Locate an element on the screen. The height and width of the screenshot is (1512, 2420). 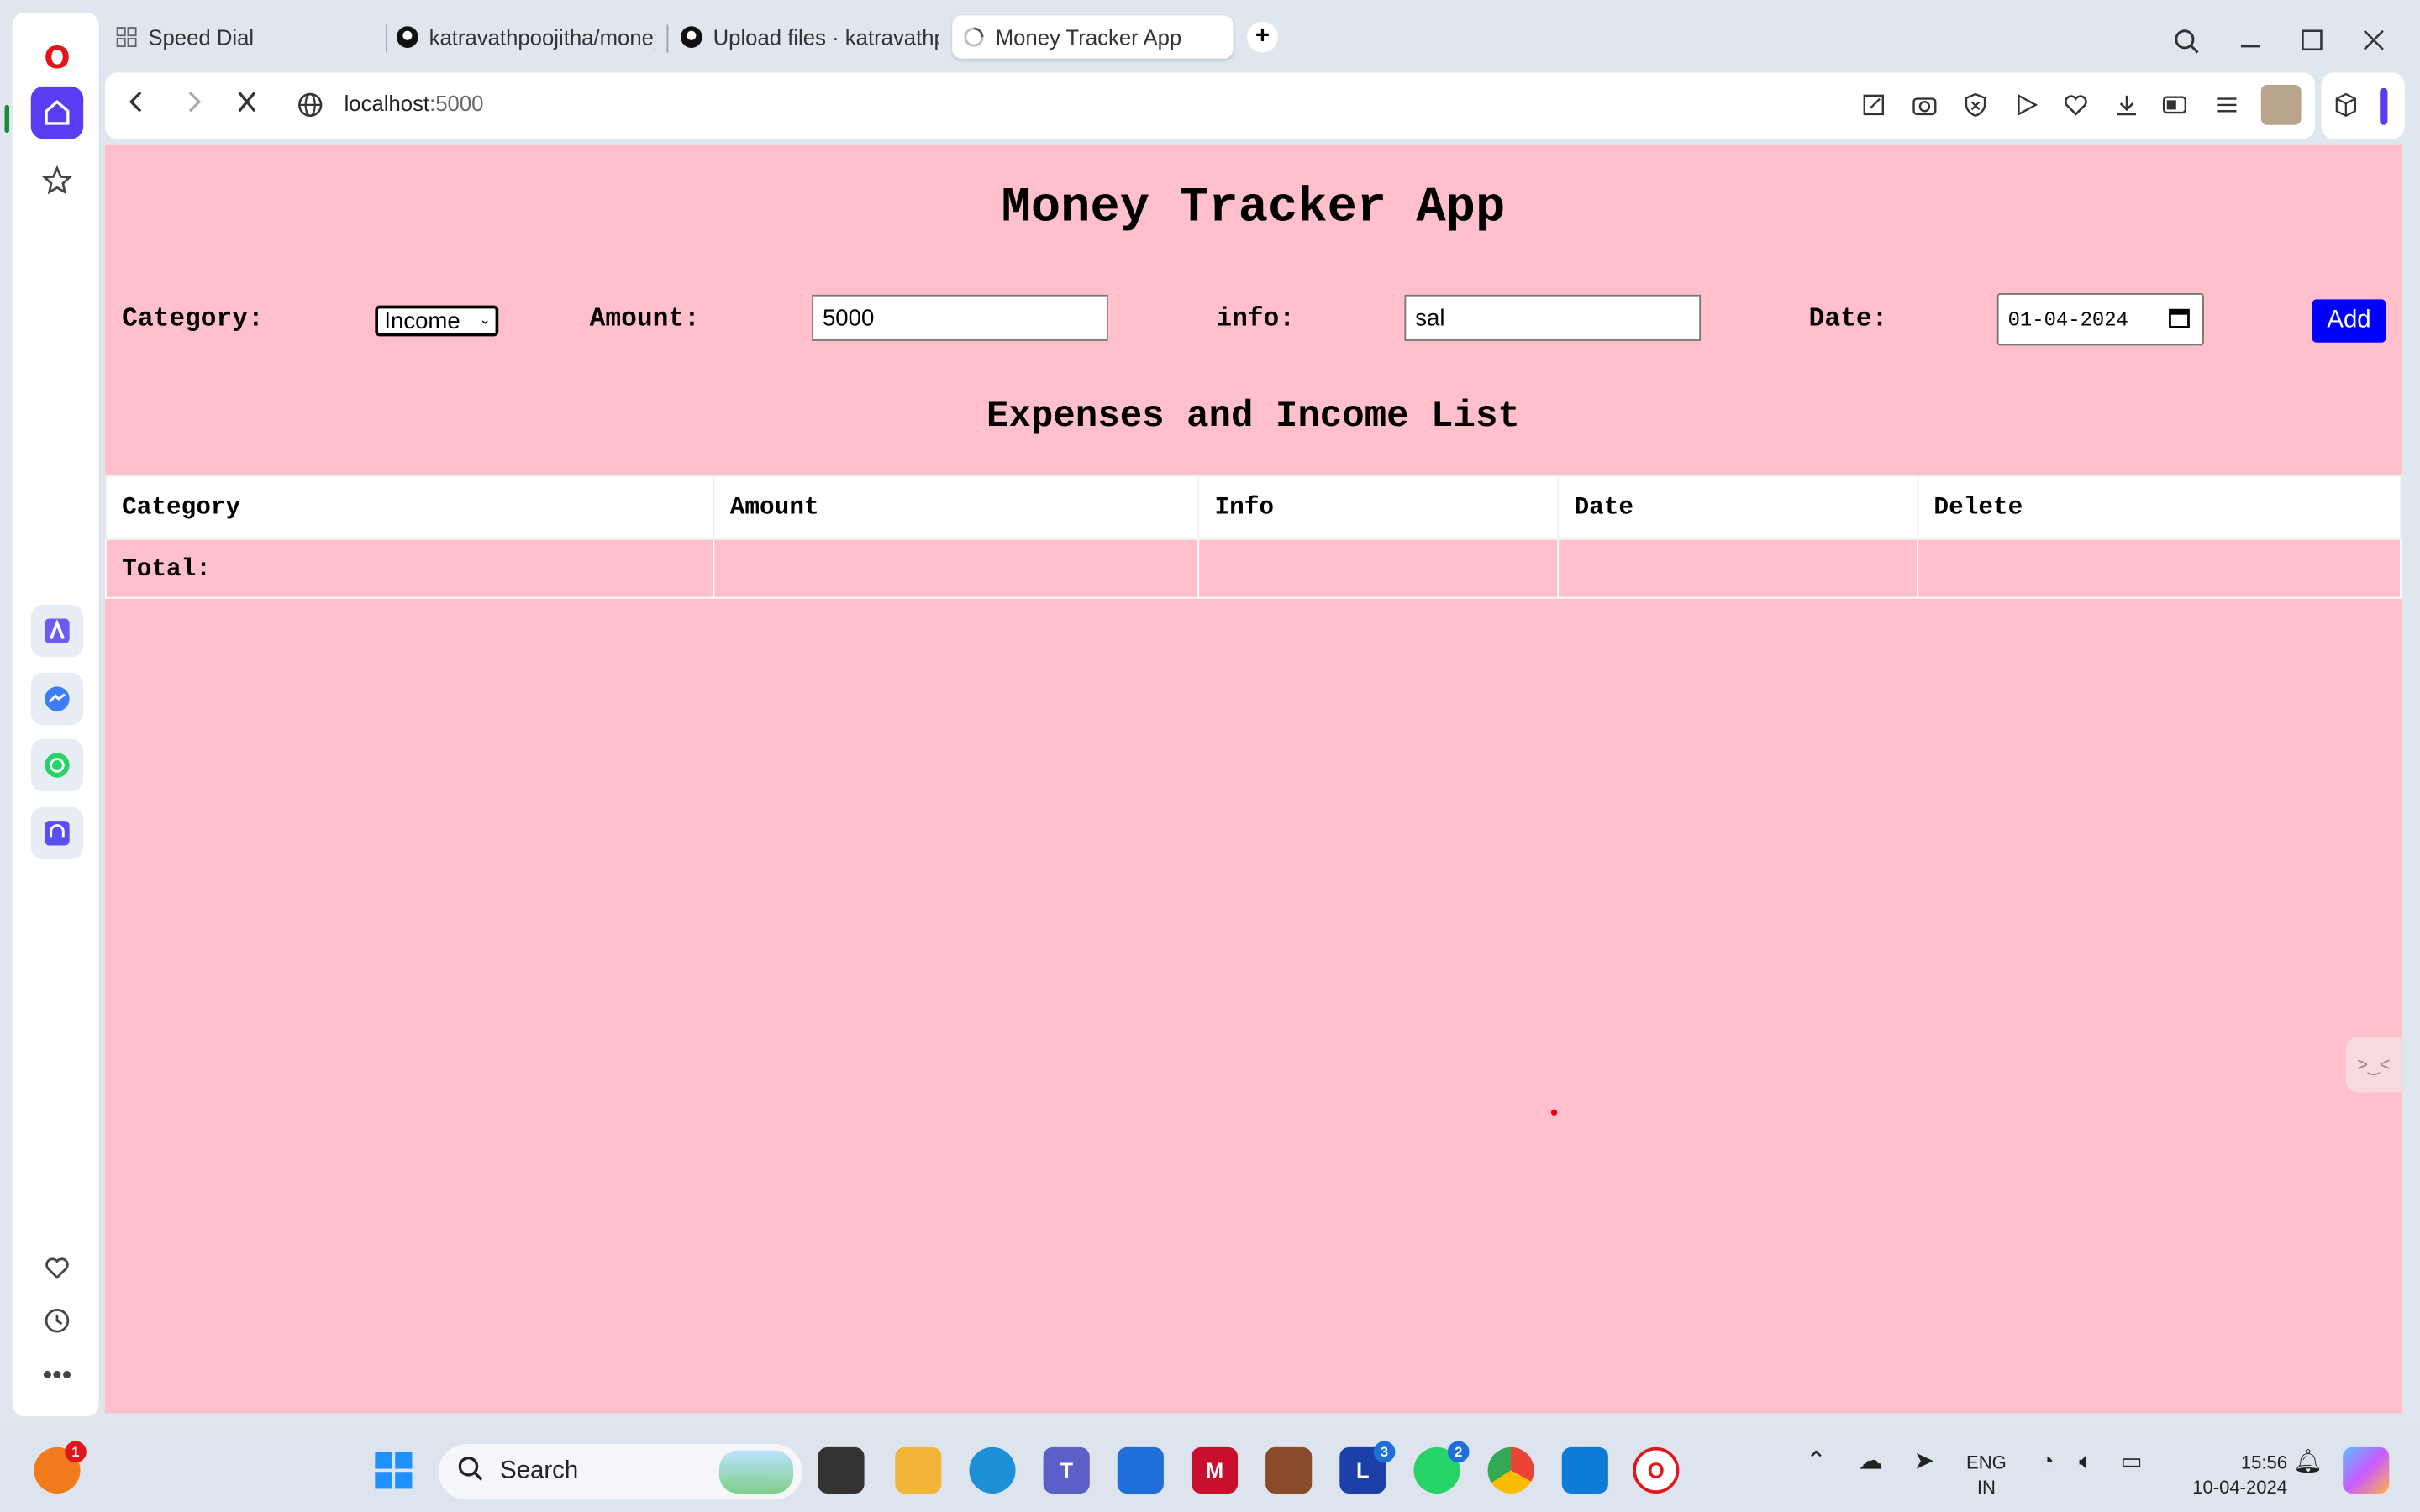
tab-money-tracker: Money Tracker App is located at coordinates (1093, 37).